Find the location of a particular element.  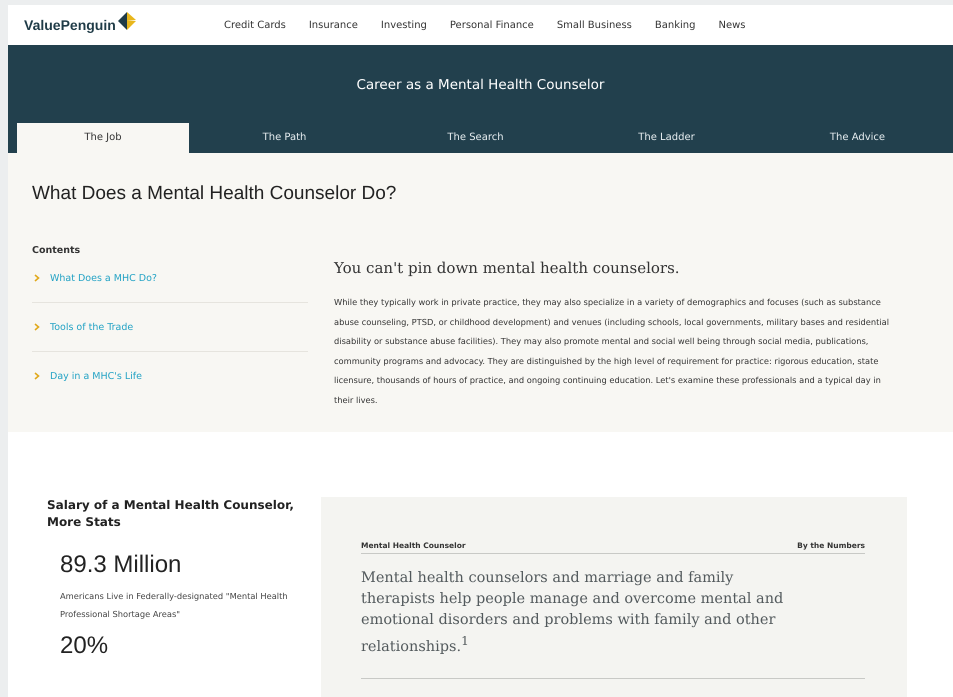

nav-link: Banking is located at coordinates (675, 25).